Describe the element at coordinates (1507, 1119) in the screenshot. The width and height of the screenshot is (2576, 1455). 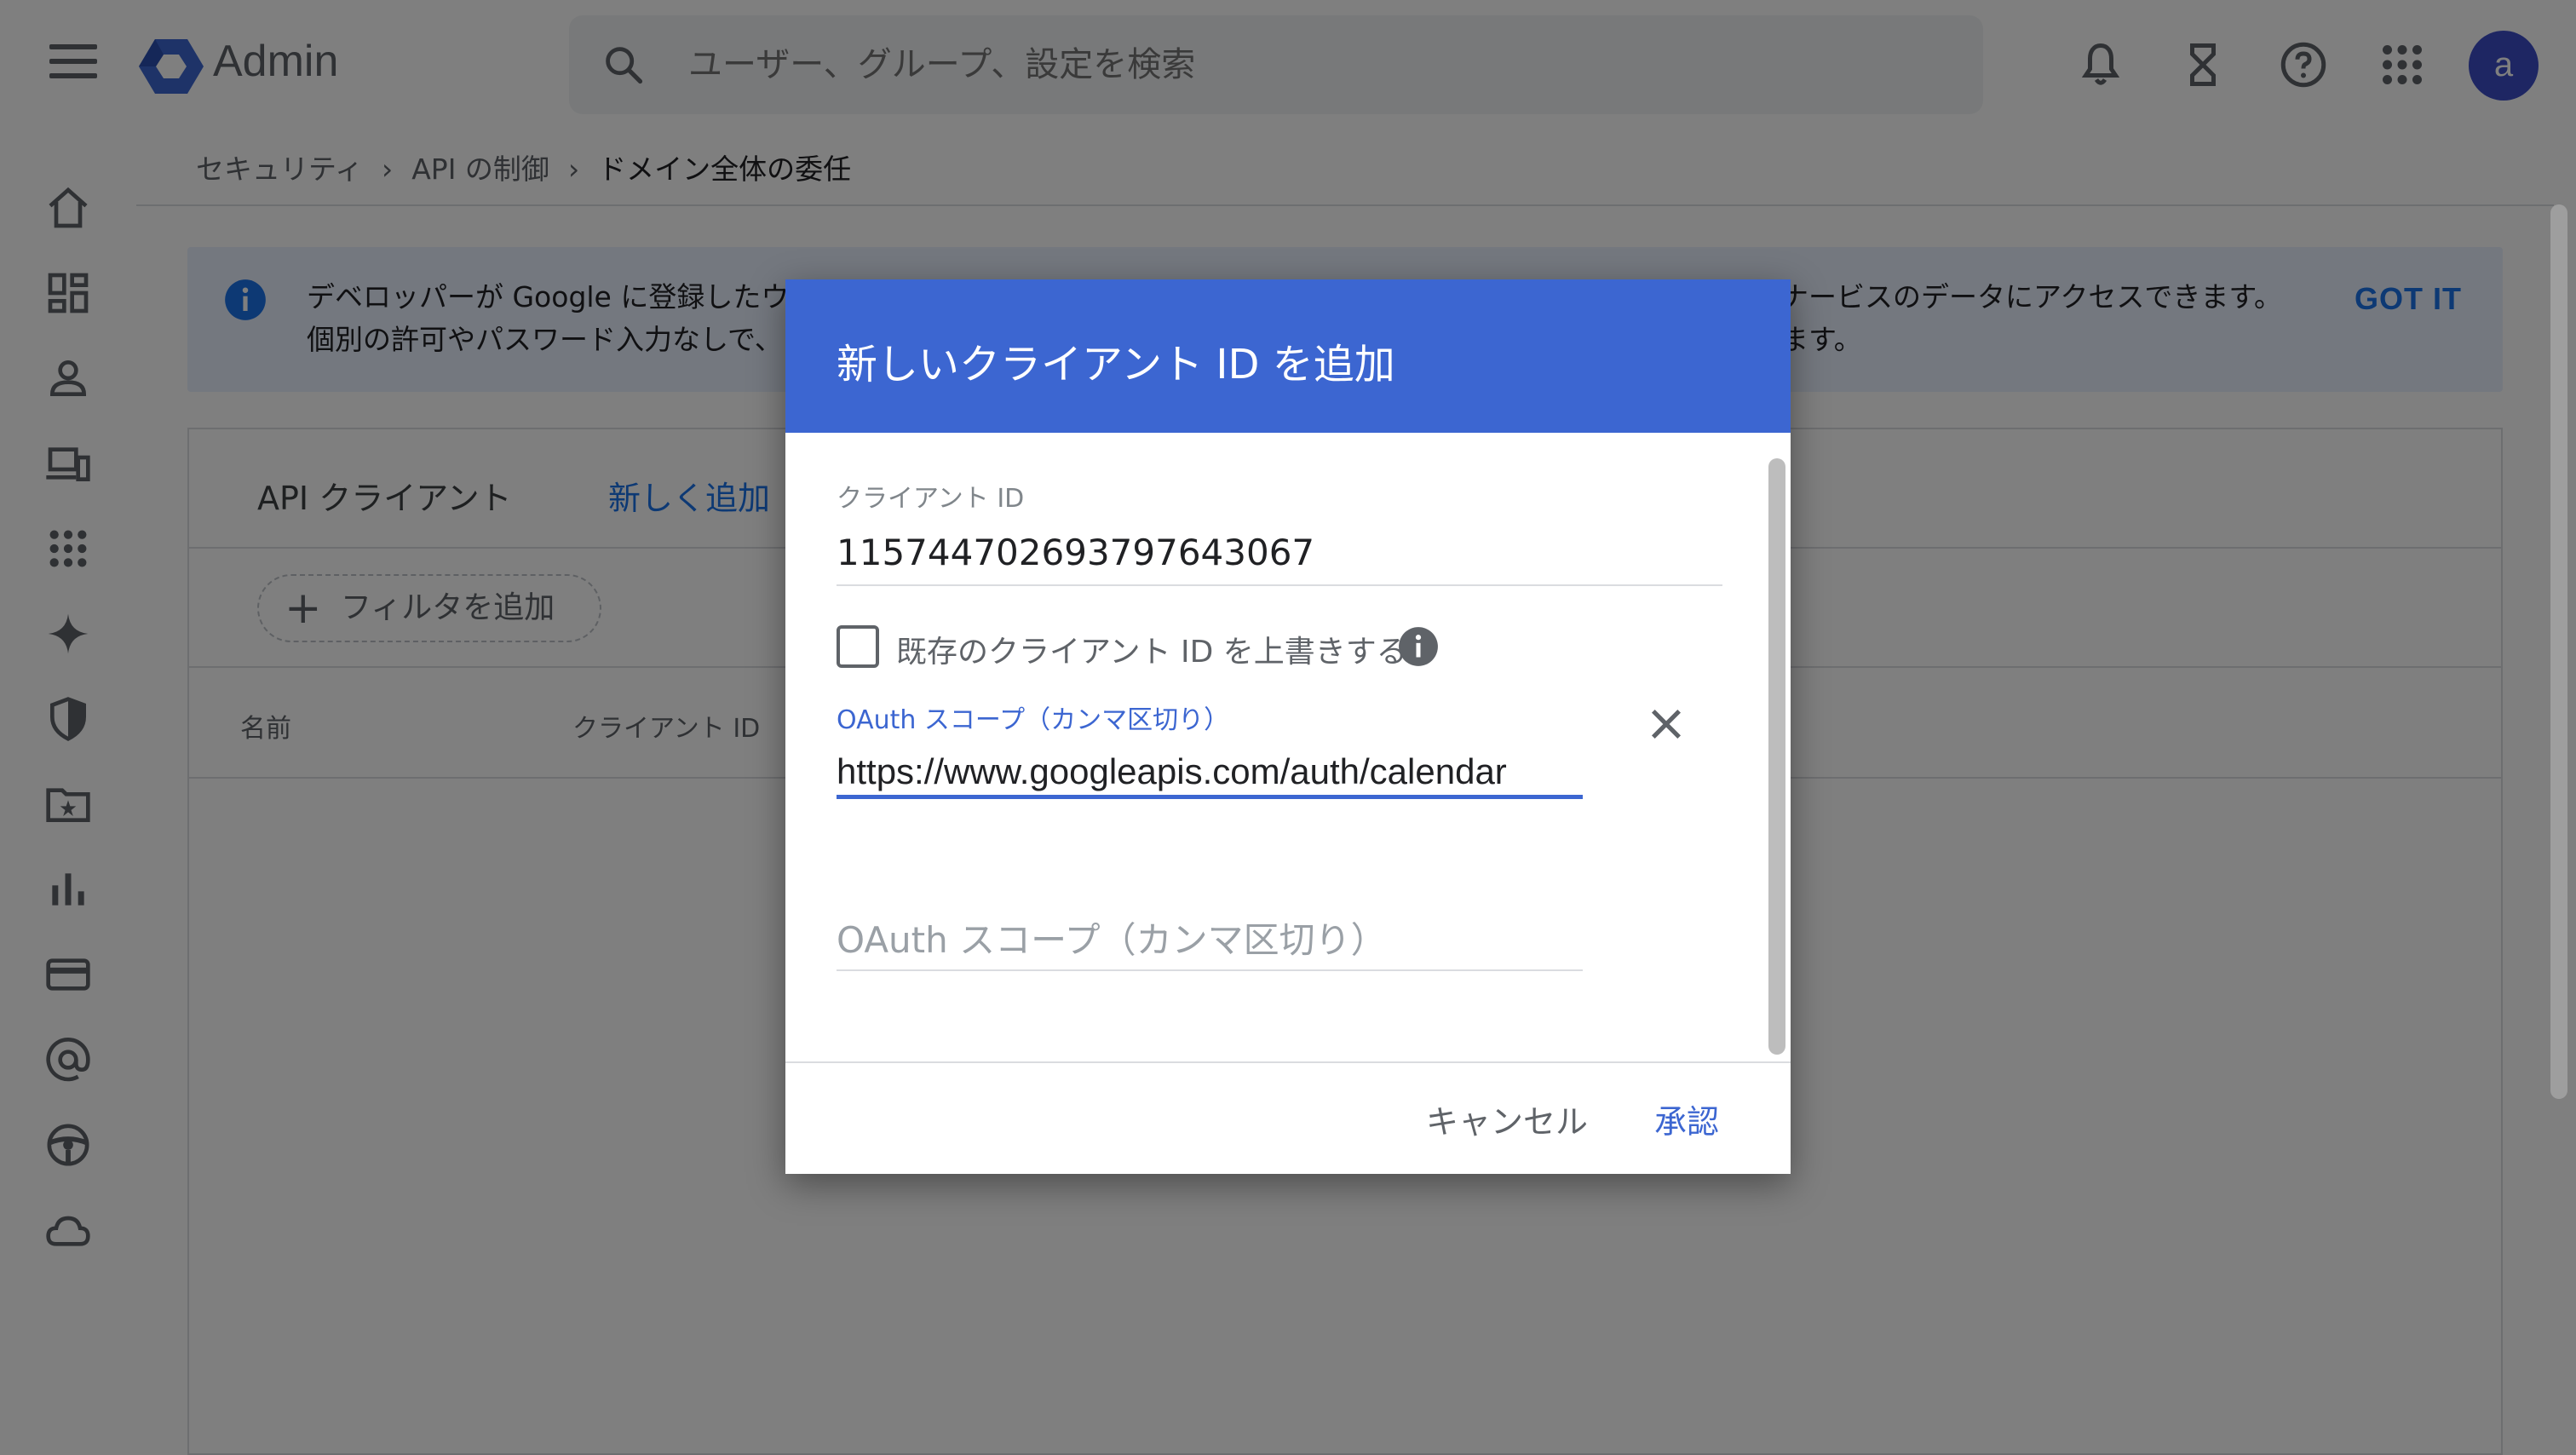
I see `cancel-button: キャンセル` at that location.